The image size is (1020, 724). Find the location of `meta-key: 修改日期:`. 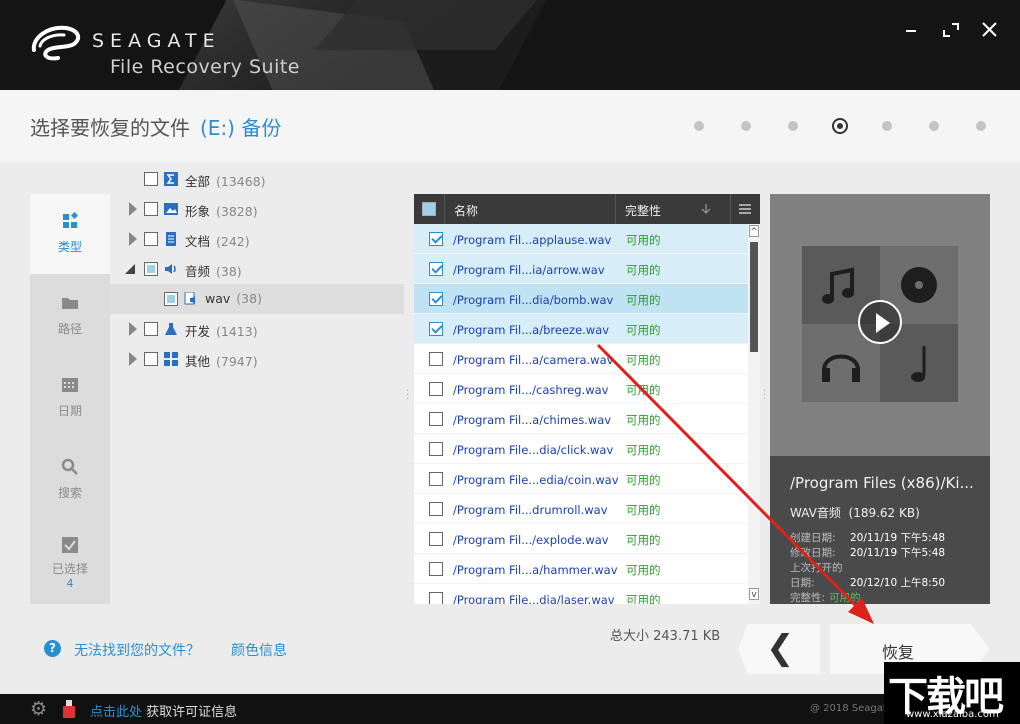

meta-key: 修改日期: is located at coordinates (813, 553).